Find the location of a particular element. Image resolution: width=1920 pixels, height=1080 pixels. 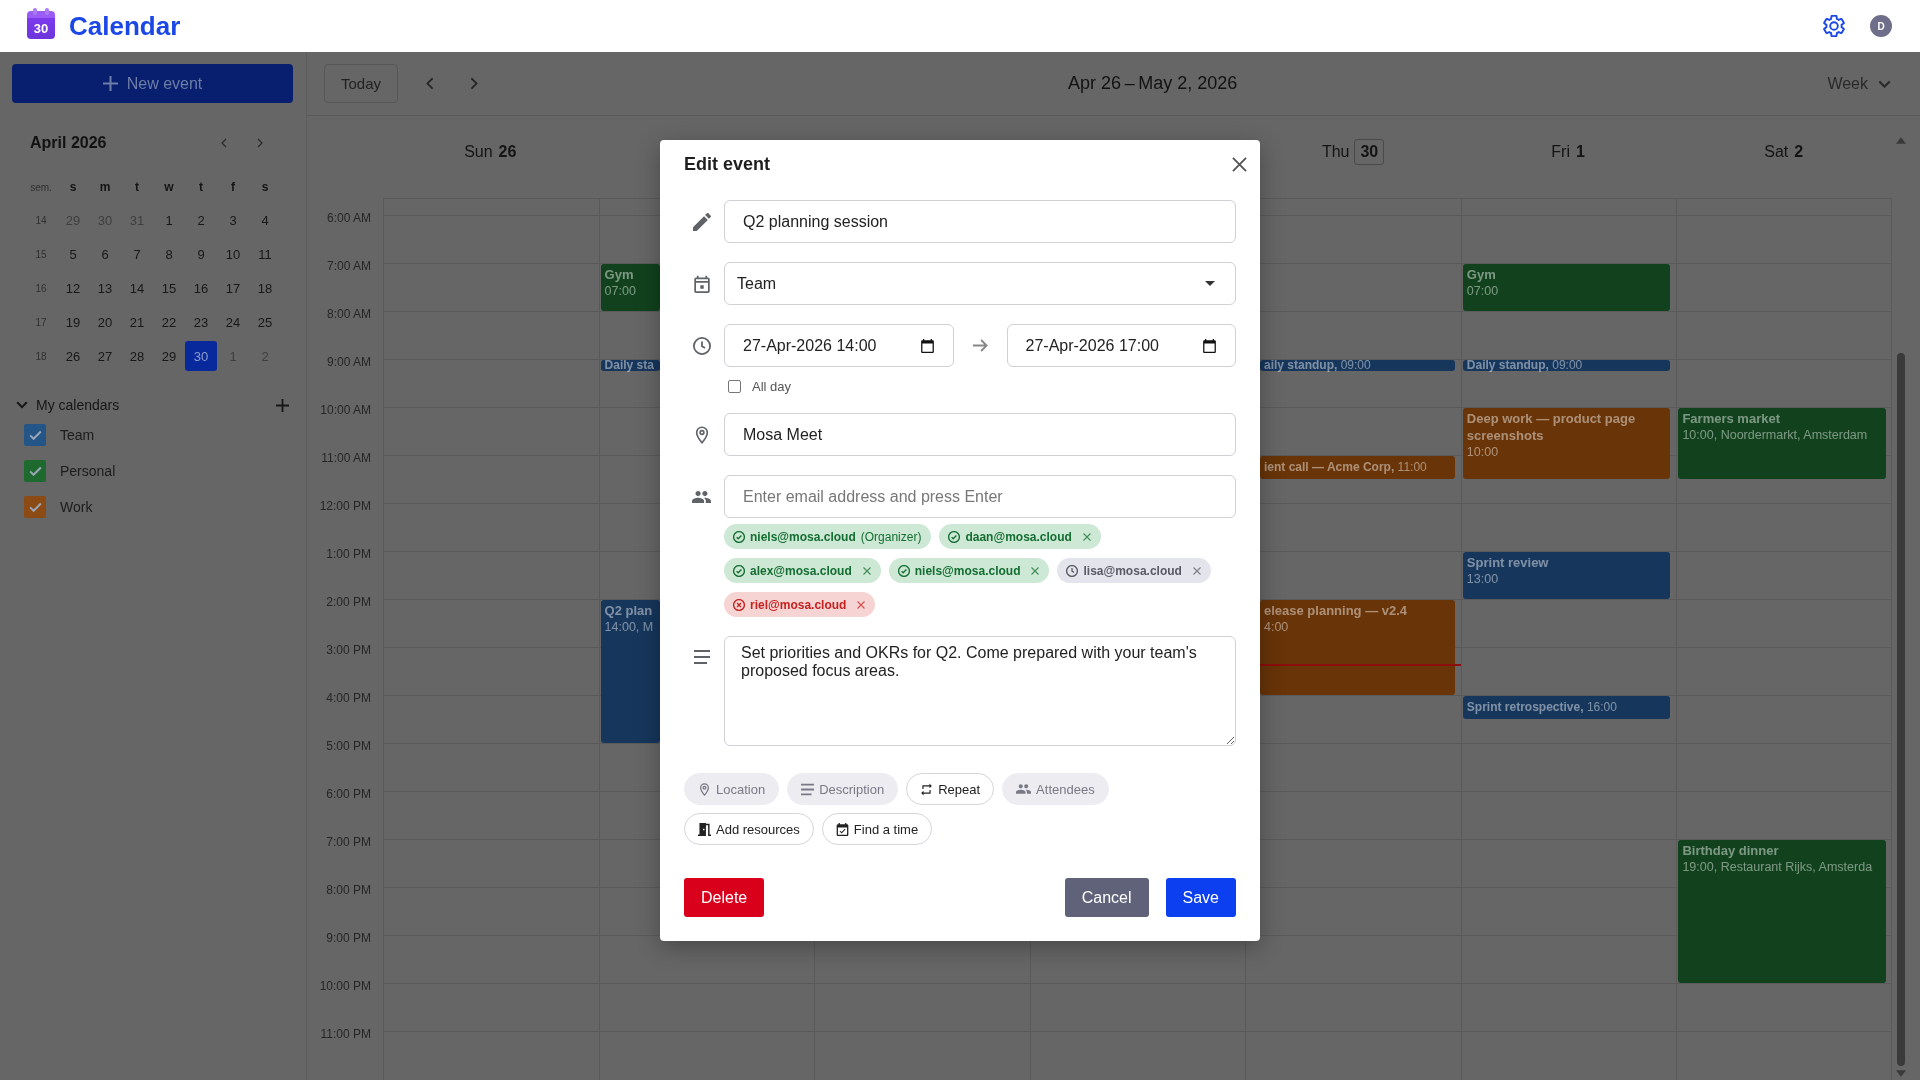

close-icon is located at coordinates (1239, 164).